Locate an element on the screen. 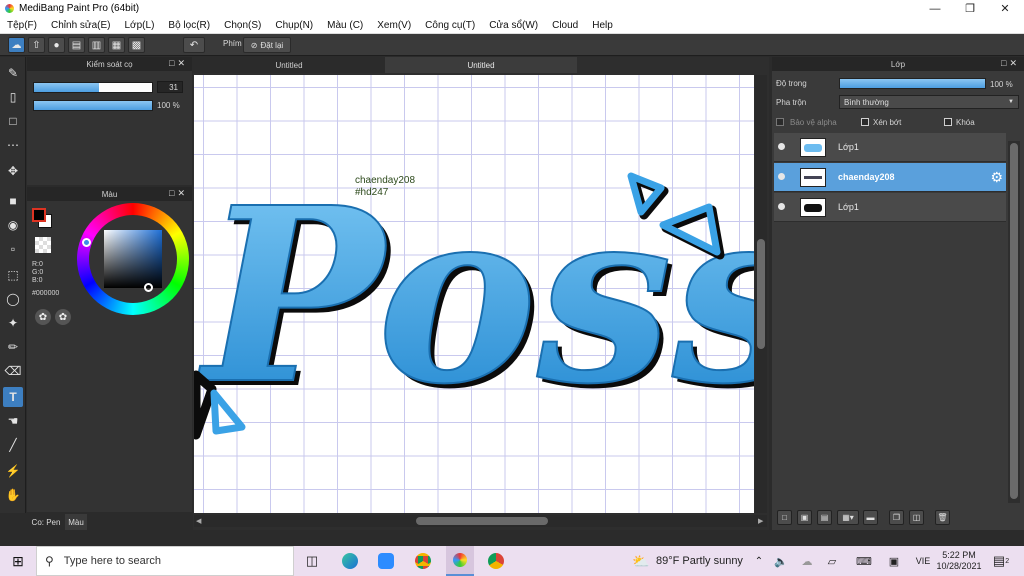 The width and height of the screenshot is (1024, 576). brush-size-value: 31 is located at coordinates (170, 87).